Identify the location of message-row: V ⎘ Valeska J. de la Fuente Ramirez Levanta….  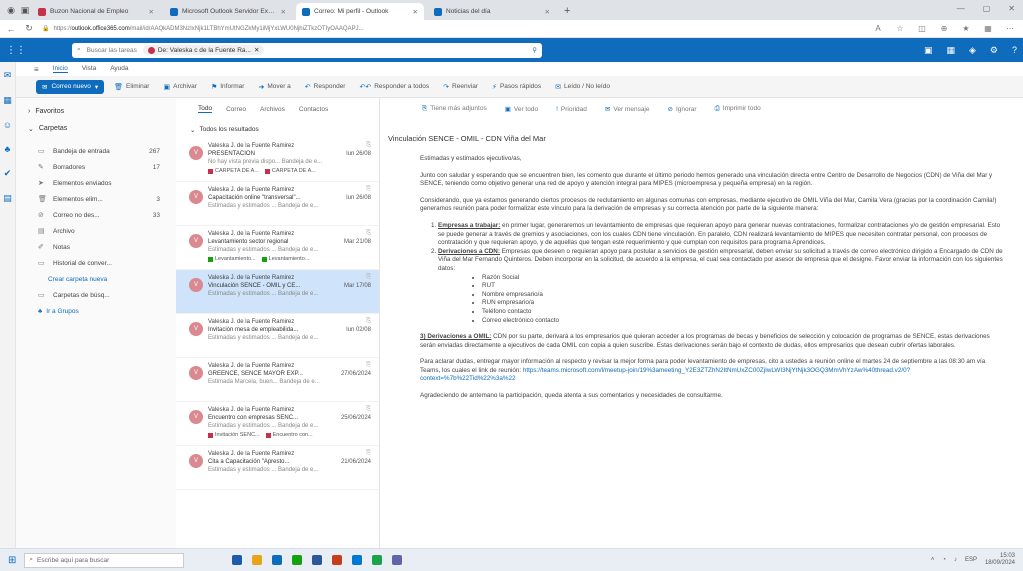
(277, 248).